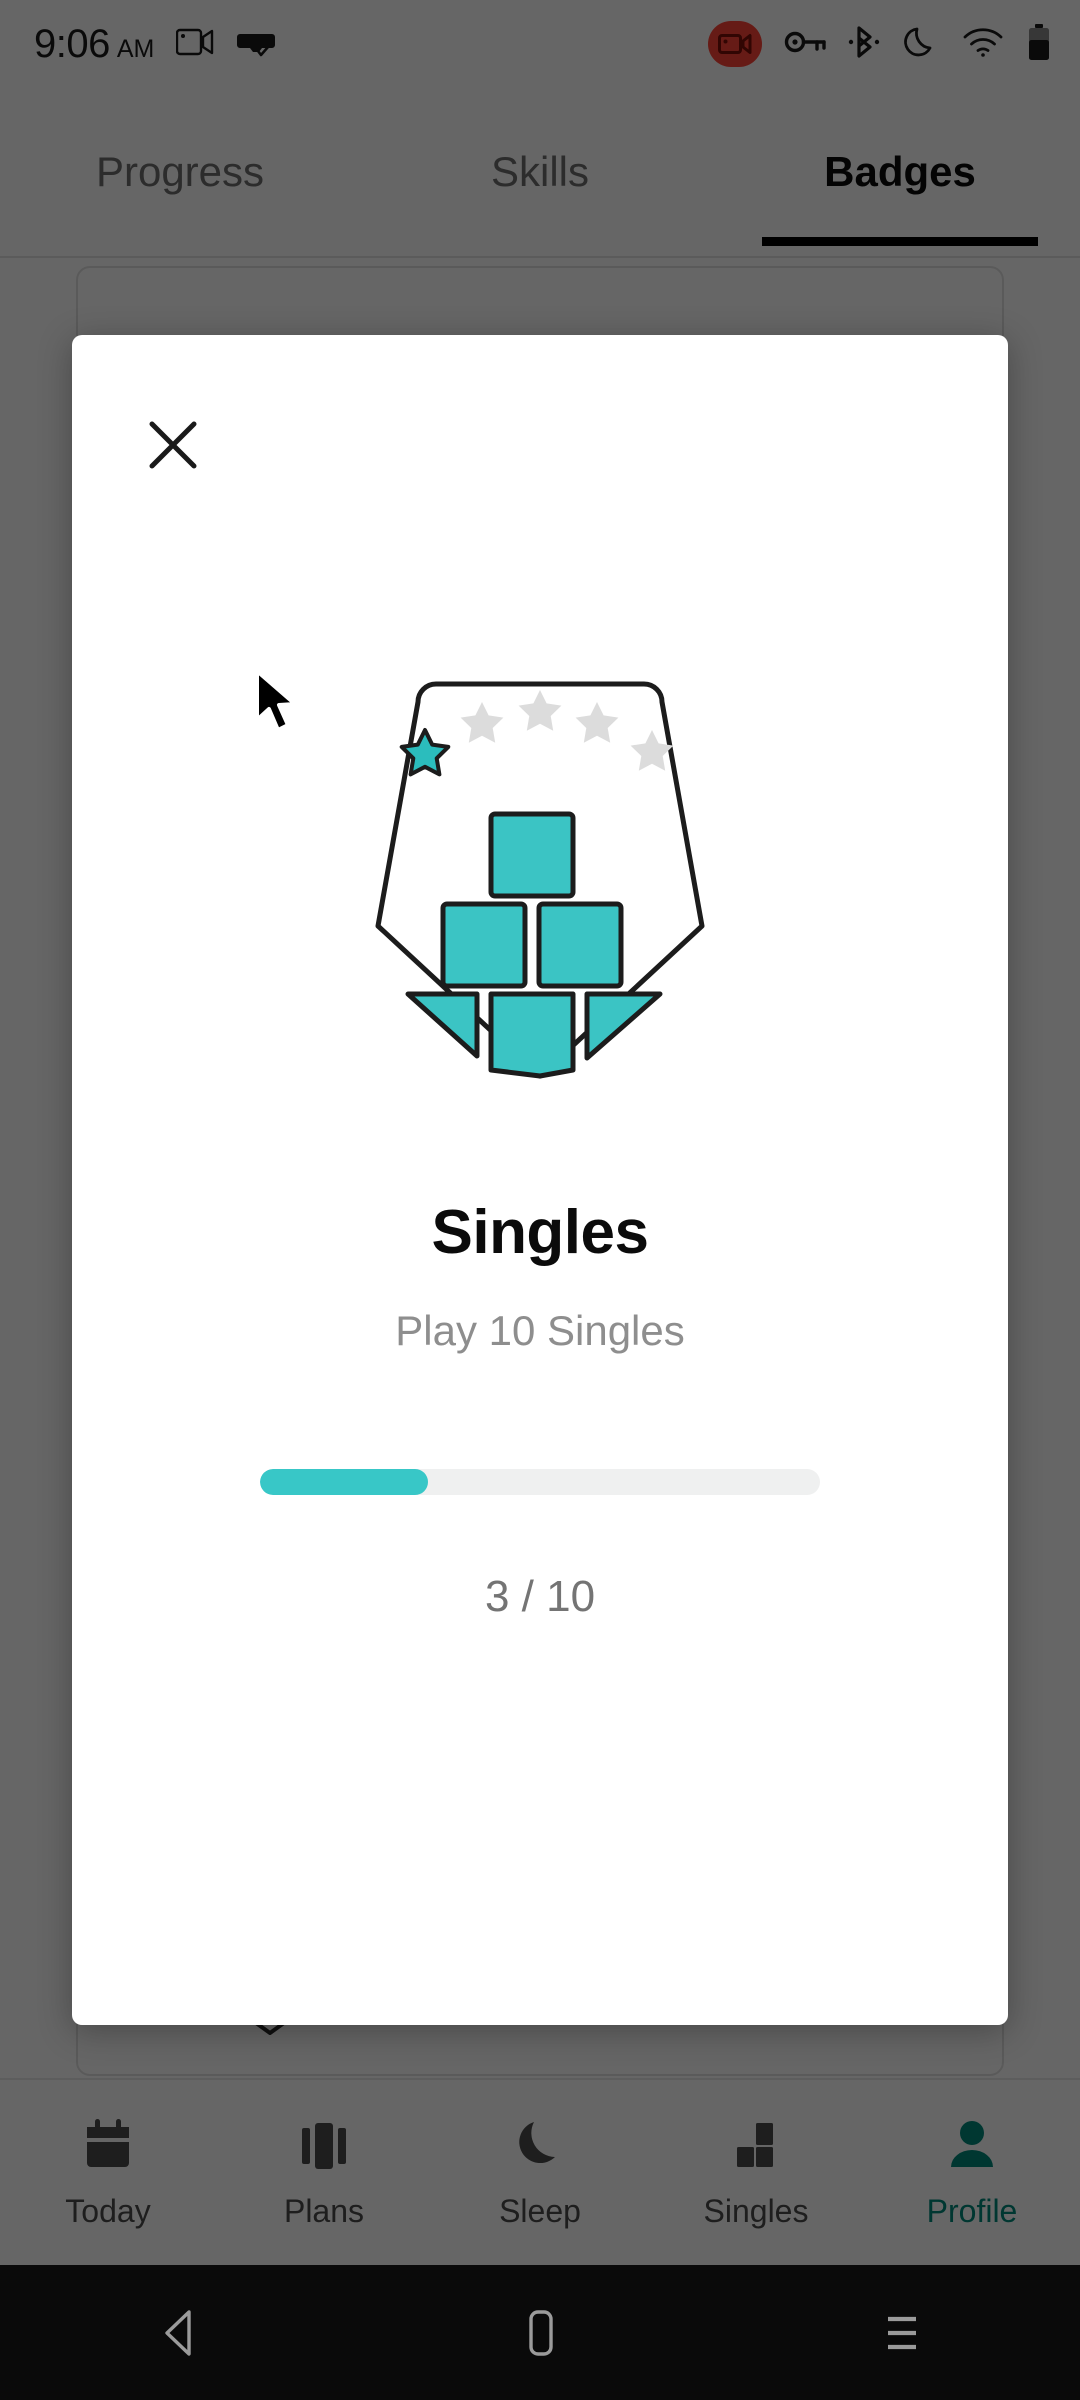 The width and height of the screenshot is (1080, 2400). What do you see at coordinates (540, 1232) in the screenshot?
I see `page-title: Singles` at bounding box center [540, 1232].